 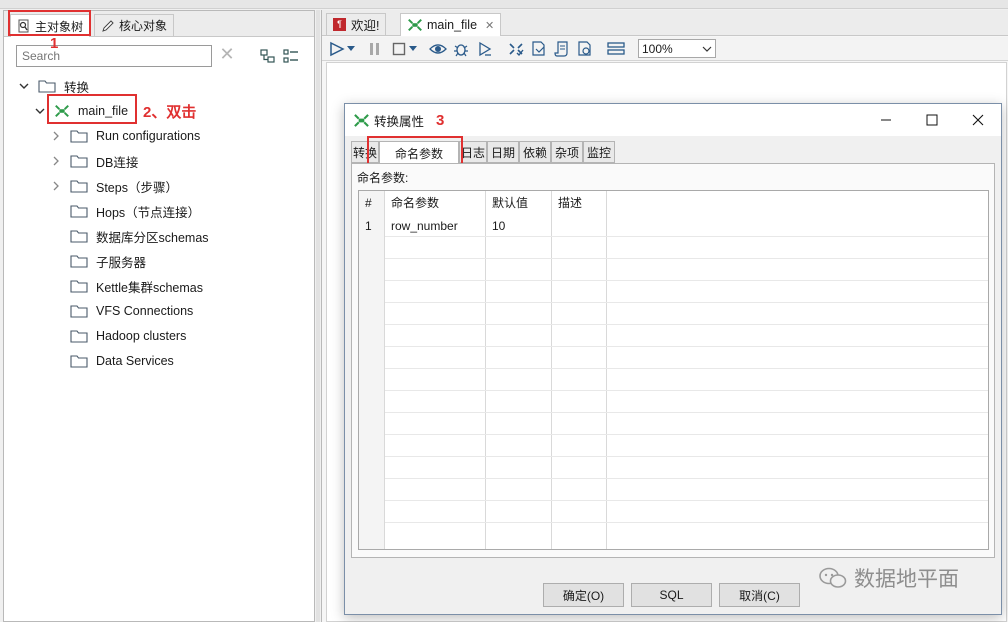 I want to click on column-header: 默认值, so click(x=519, y=202).